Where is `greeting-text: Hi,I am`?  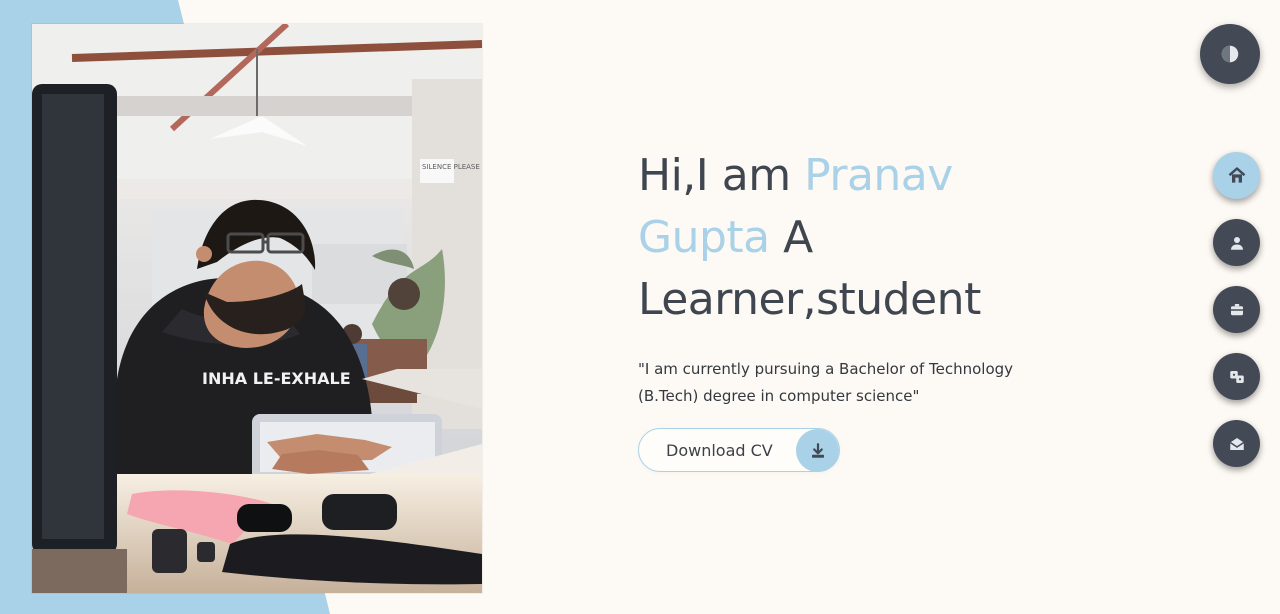 greeting-text: Hi,I am is located at coordinates (714, 175).